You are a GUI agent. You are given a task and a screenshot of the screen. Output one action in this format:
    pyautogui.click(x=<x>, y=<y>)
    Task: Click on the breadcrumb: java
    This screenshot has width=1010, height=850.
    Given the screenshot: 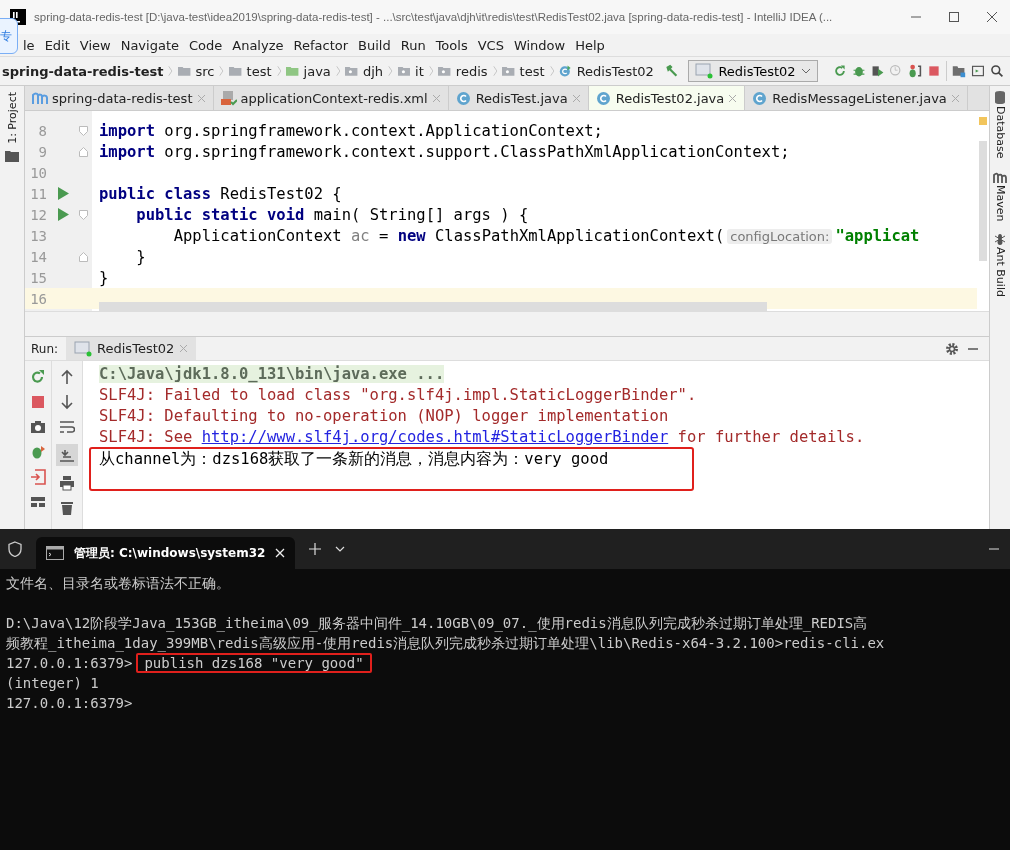 What is the action you would take?
    pyautogui.click(x=317, y=71)
    